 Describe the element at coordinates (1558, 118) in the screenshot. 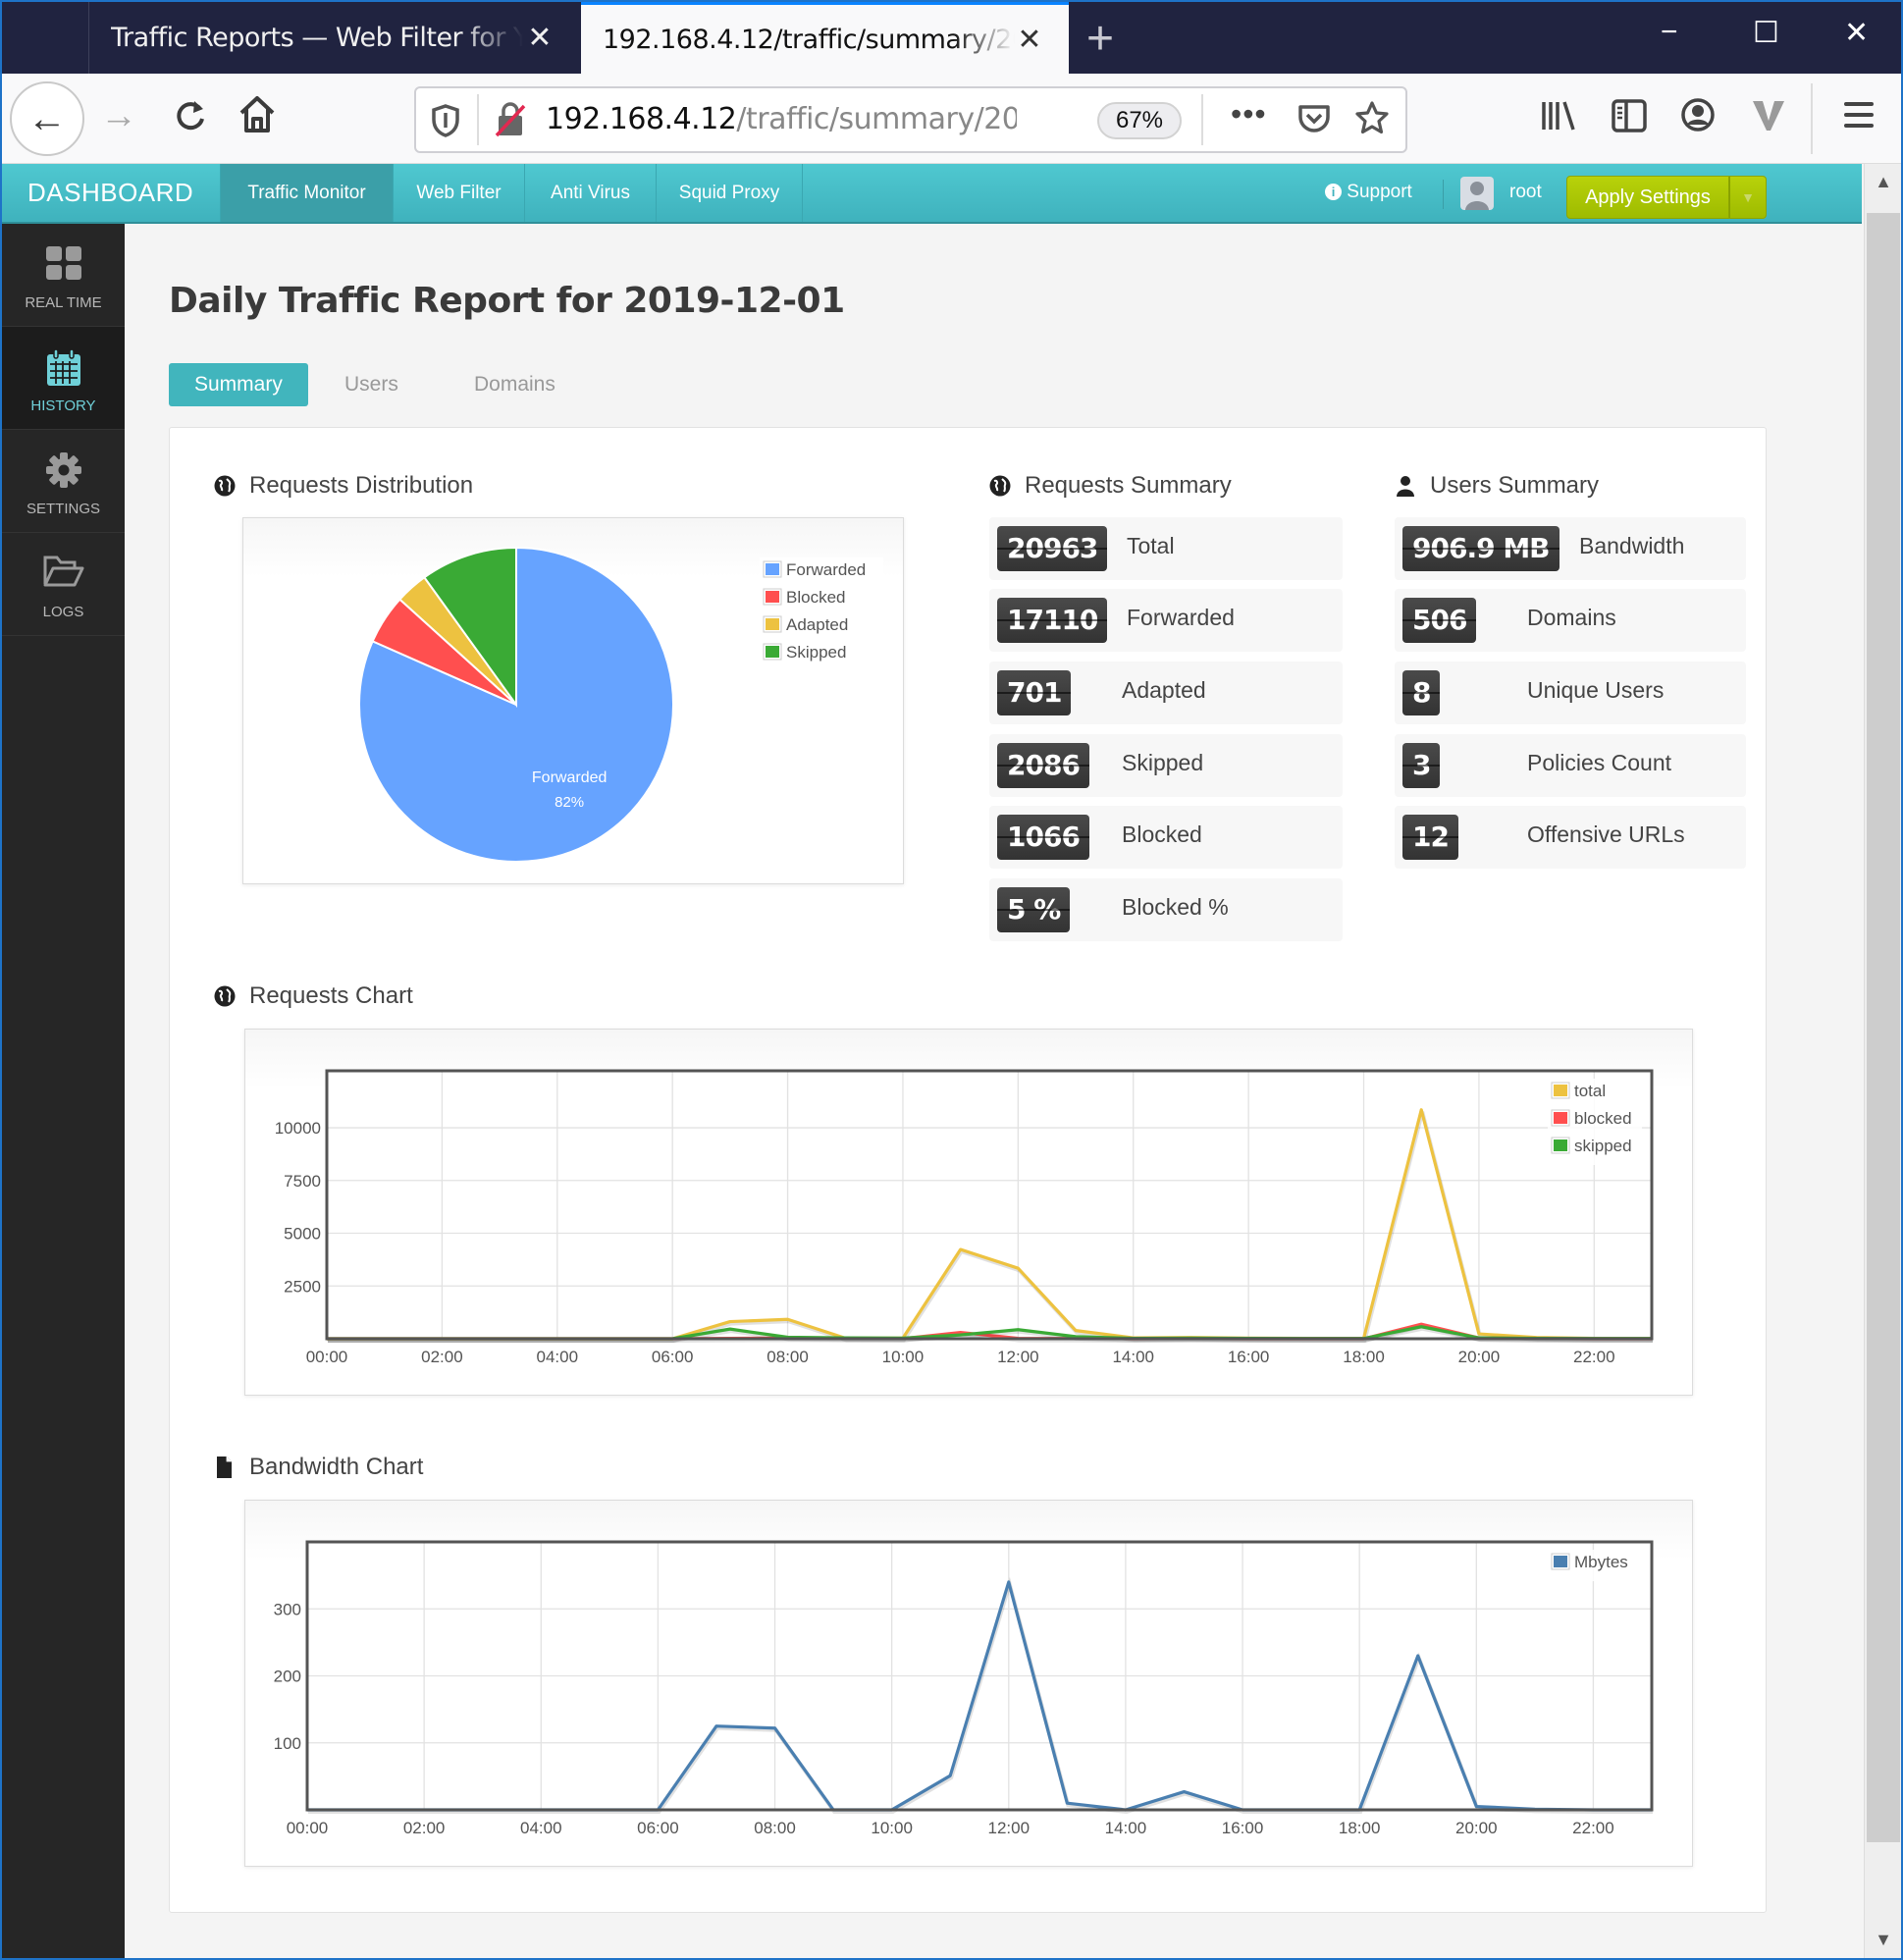

I see `library-icon` at that location.